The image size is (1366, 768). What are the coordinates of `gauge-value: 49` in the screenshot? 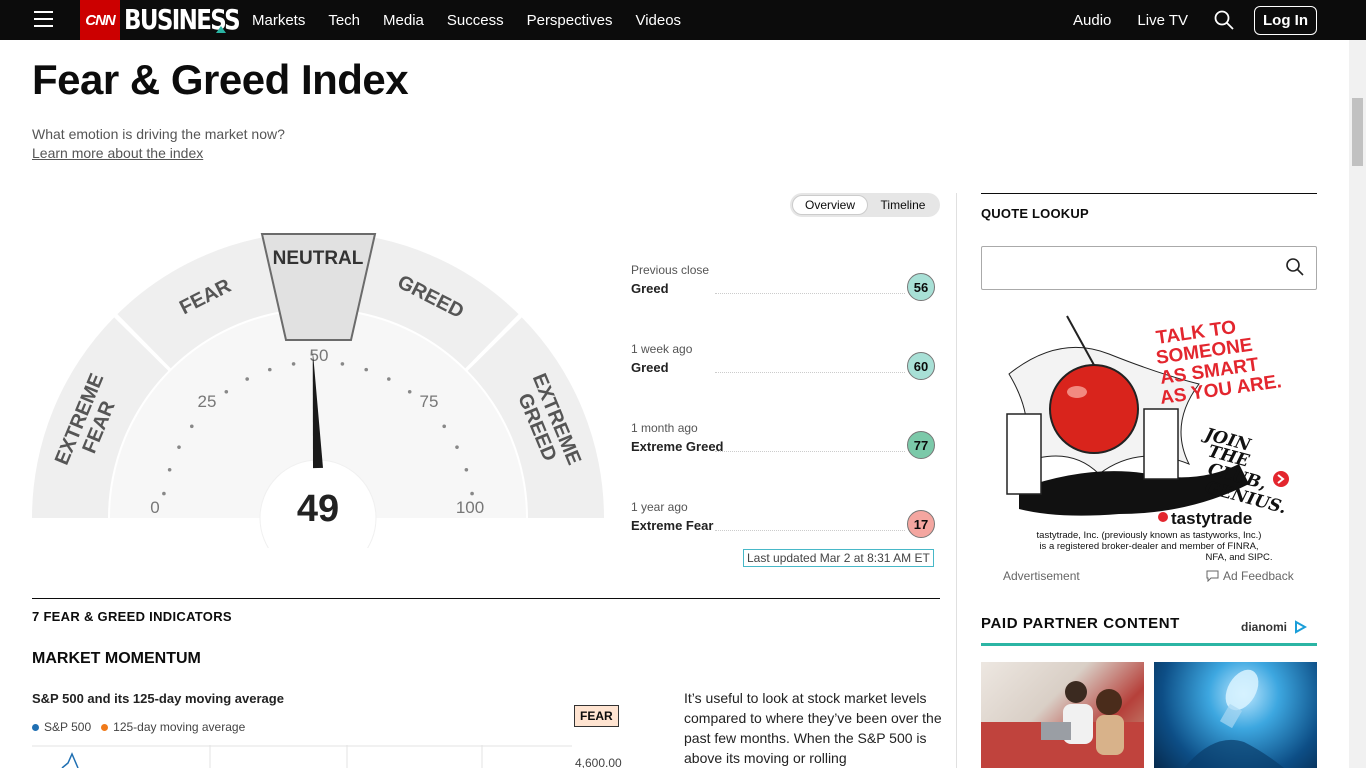 It's located at (318, 509).